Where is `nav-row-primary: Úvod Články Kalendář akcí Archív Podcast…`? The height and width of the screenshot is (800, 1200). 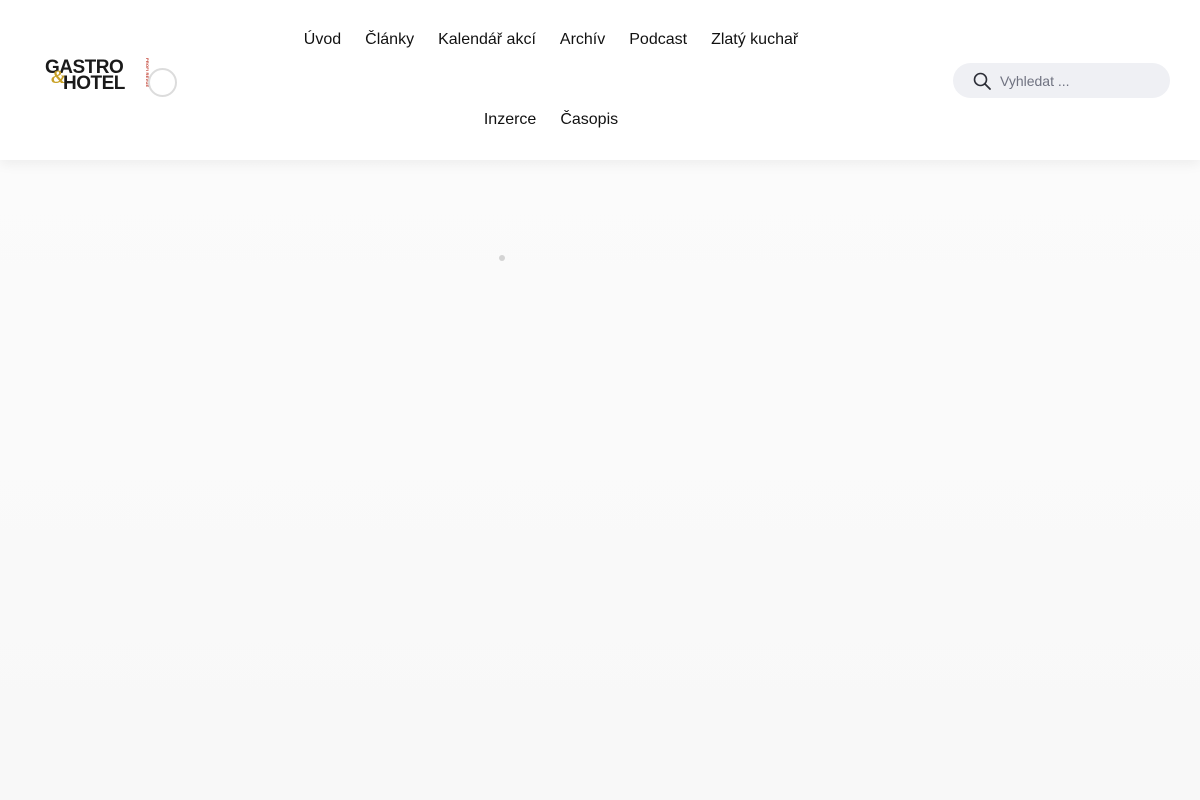
nav-row-primary: Úvod Články Kalendář akcí Archív Podcast… is located at coordinates (551, 40).